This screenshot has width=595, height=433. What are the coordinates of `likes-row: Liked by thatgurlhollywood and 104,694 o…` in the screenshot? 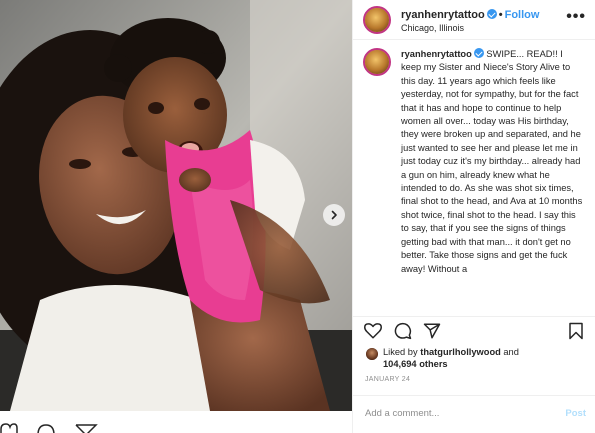 It's located at (474, 359).